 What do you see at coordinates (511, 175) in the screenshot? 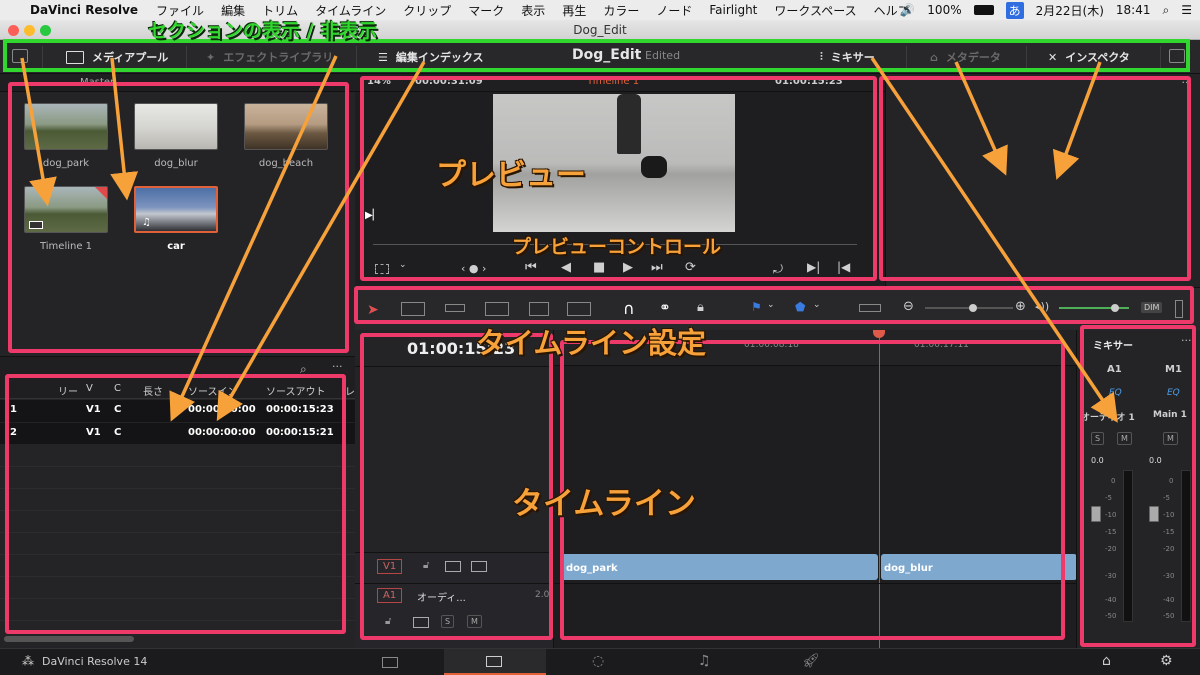
I see `annotation-preview: プレビュー` at bounding box center [511, 175].